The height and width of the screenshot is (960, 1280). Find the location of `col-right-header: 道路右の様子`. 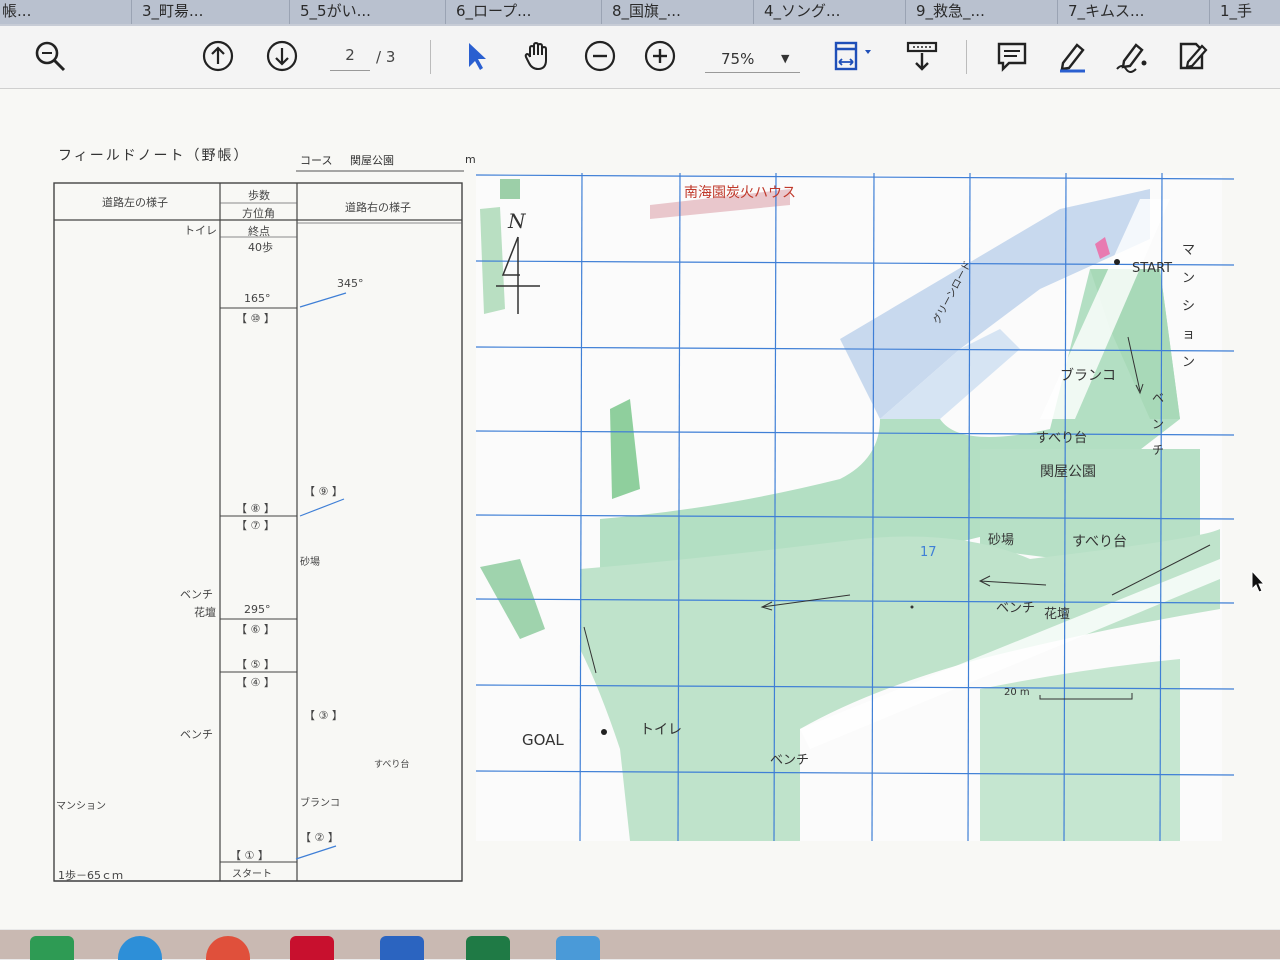

col-right-header: 道路右の様子 is located at coordinates (378, 207).